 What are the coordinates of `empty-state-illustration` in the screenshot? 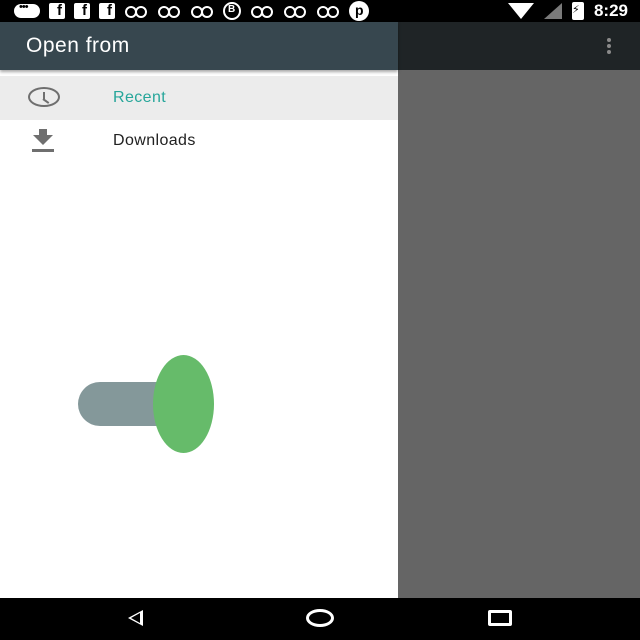 It's located at (148, 405).